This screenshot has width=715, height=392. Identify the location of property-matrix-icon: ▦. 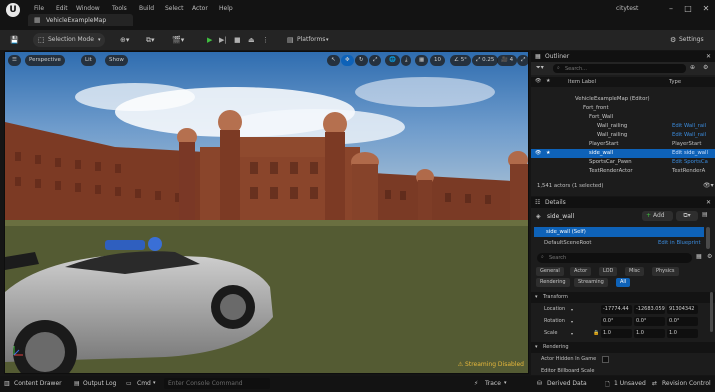
(699, 256).